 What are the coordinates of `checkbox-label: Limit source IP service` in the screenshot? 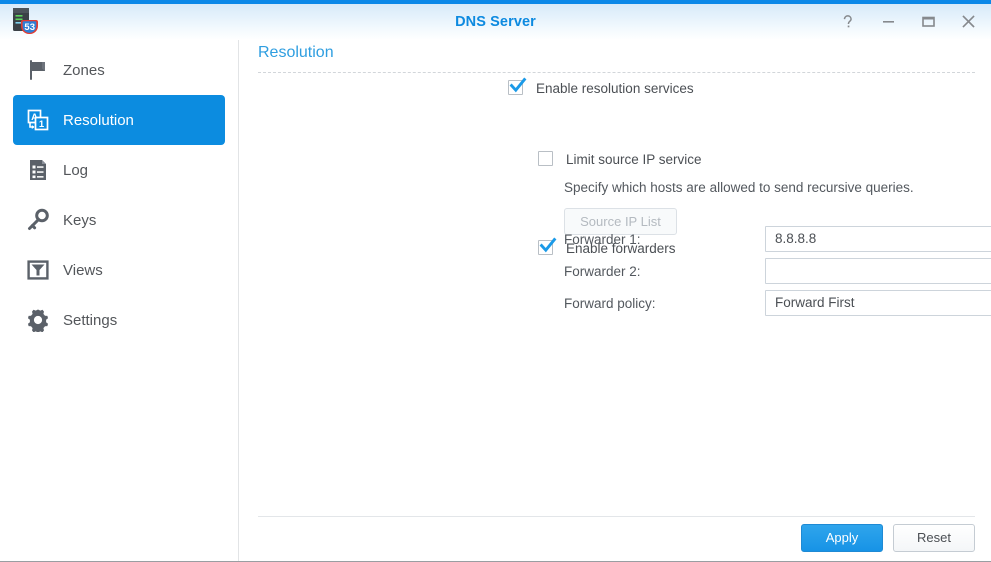 It's located at (634, 159).